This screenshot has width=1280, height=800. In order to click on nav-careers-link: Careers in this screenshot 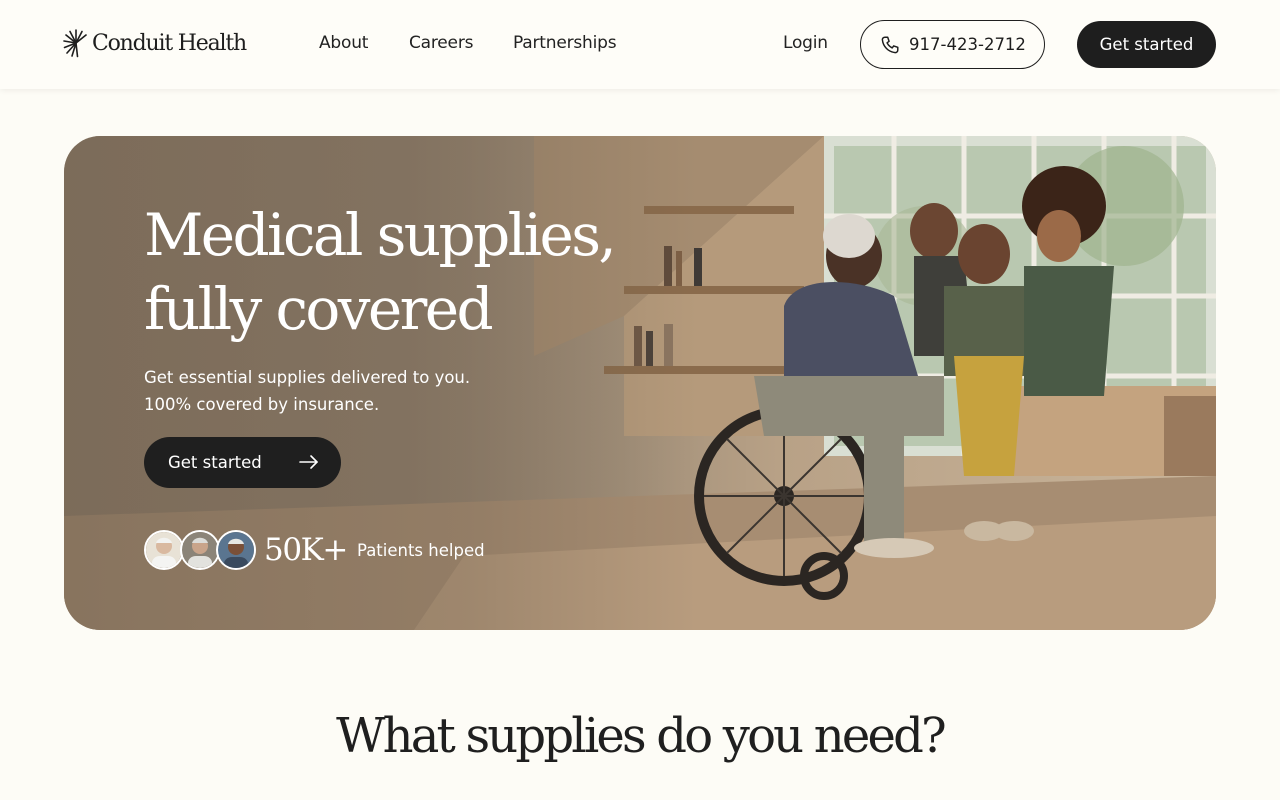, I will do `click(441, 43)`.